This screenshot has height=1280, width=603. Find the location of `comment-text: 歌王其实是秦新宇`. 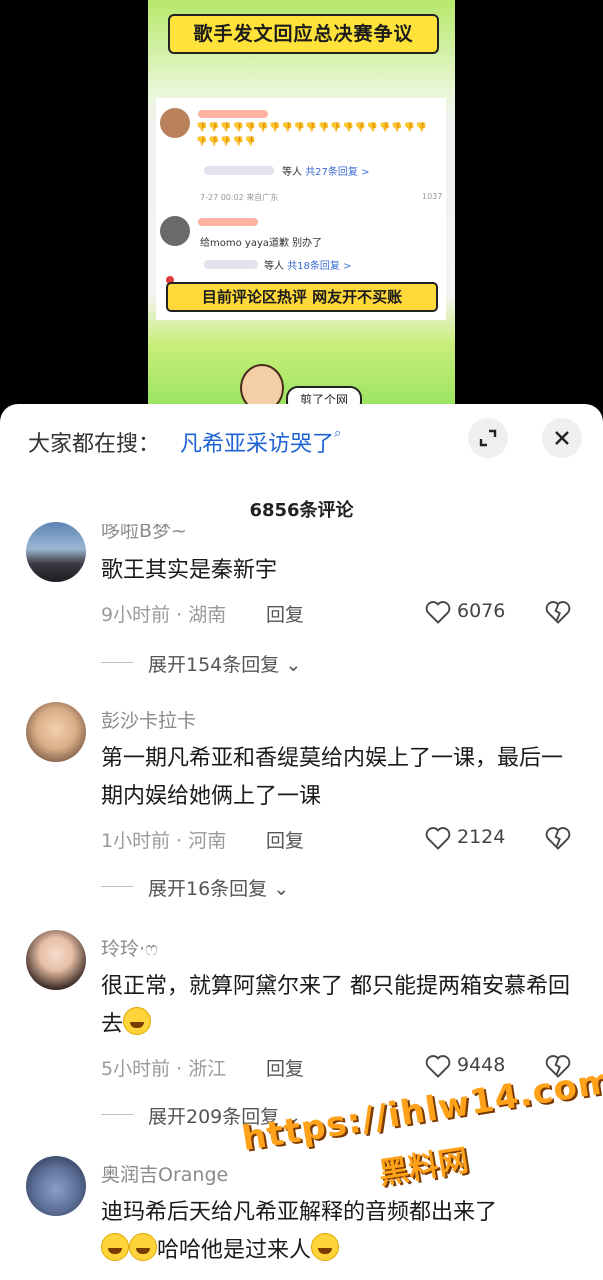

comment-text: 歌王其实是秦新宇 is located at coordinates (189, 570).